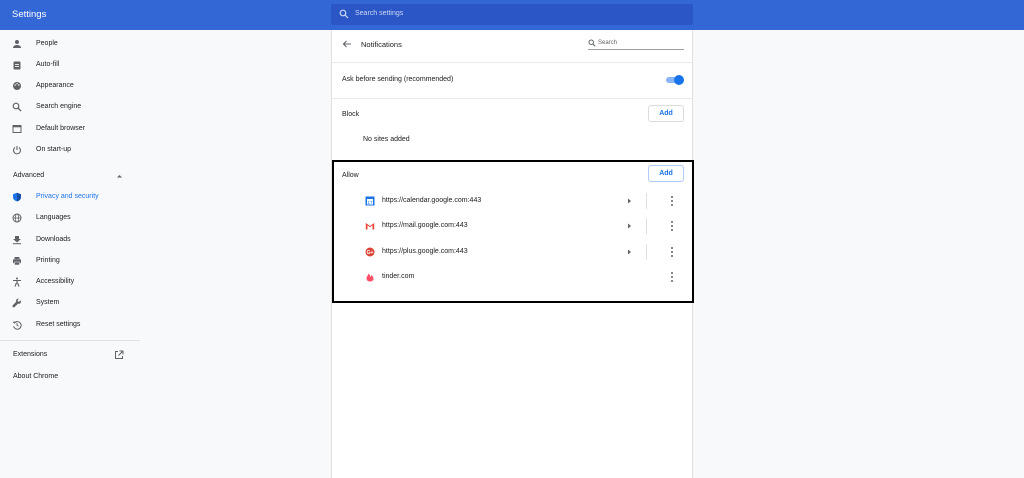  Describe the element at coordinates (119, 176) in the screenshot. I see `chevron-up-icon` at that location.